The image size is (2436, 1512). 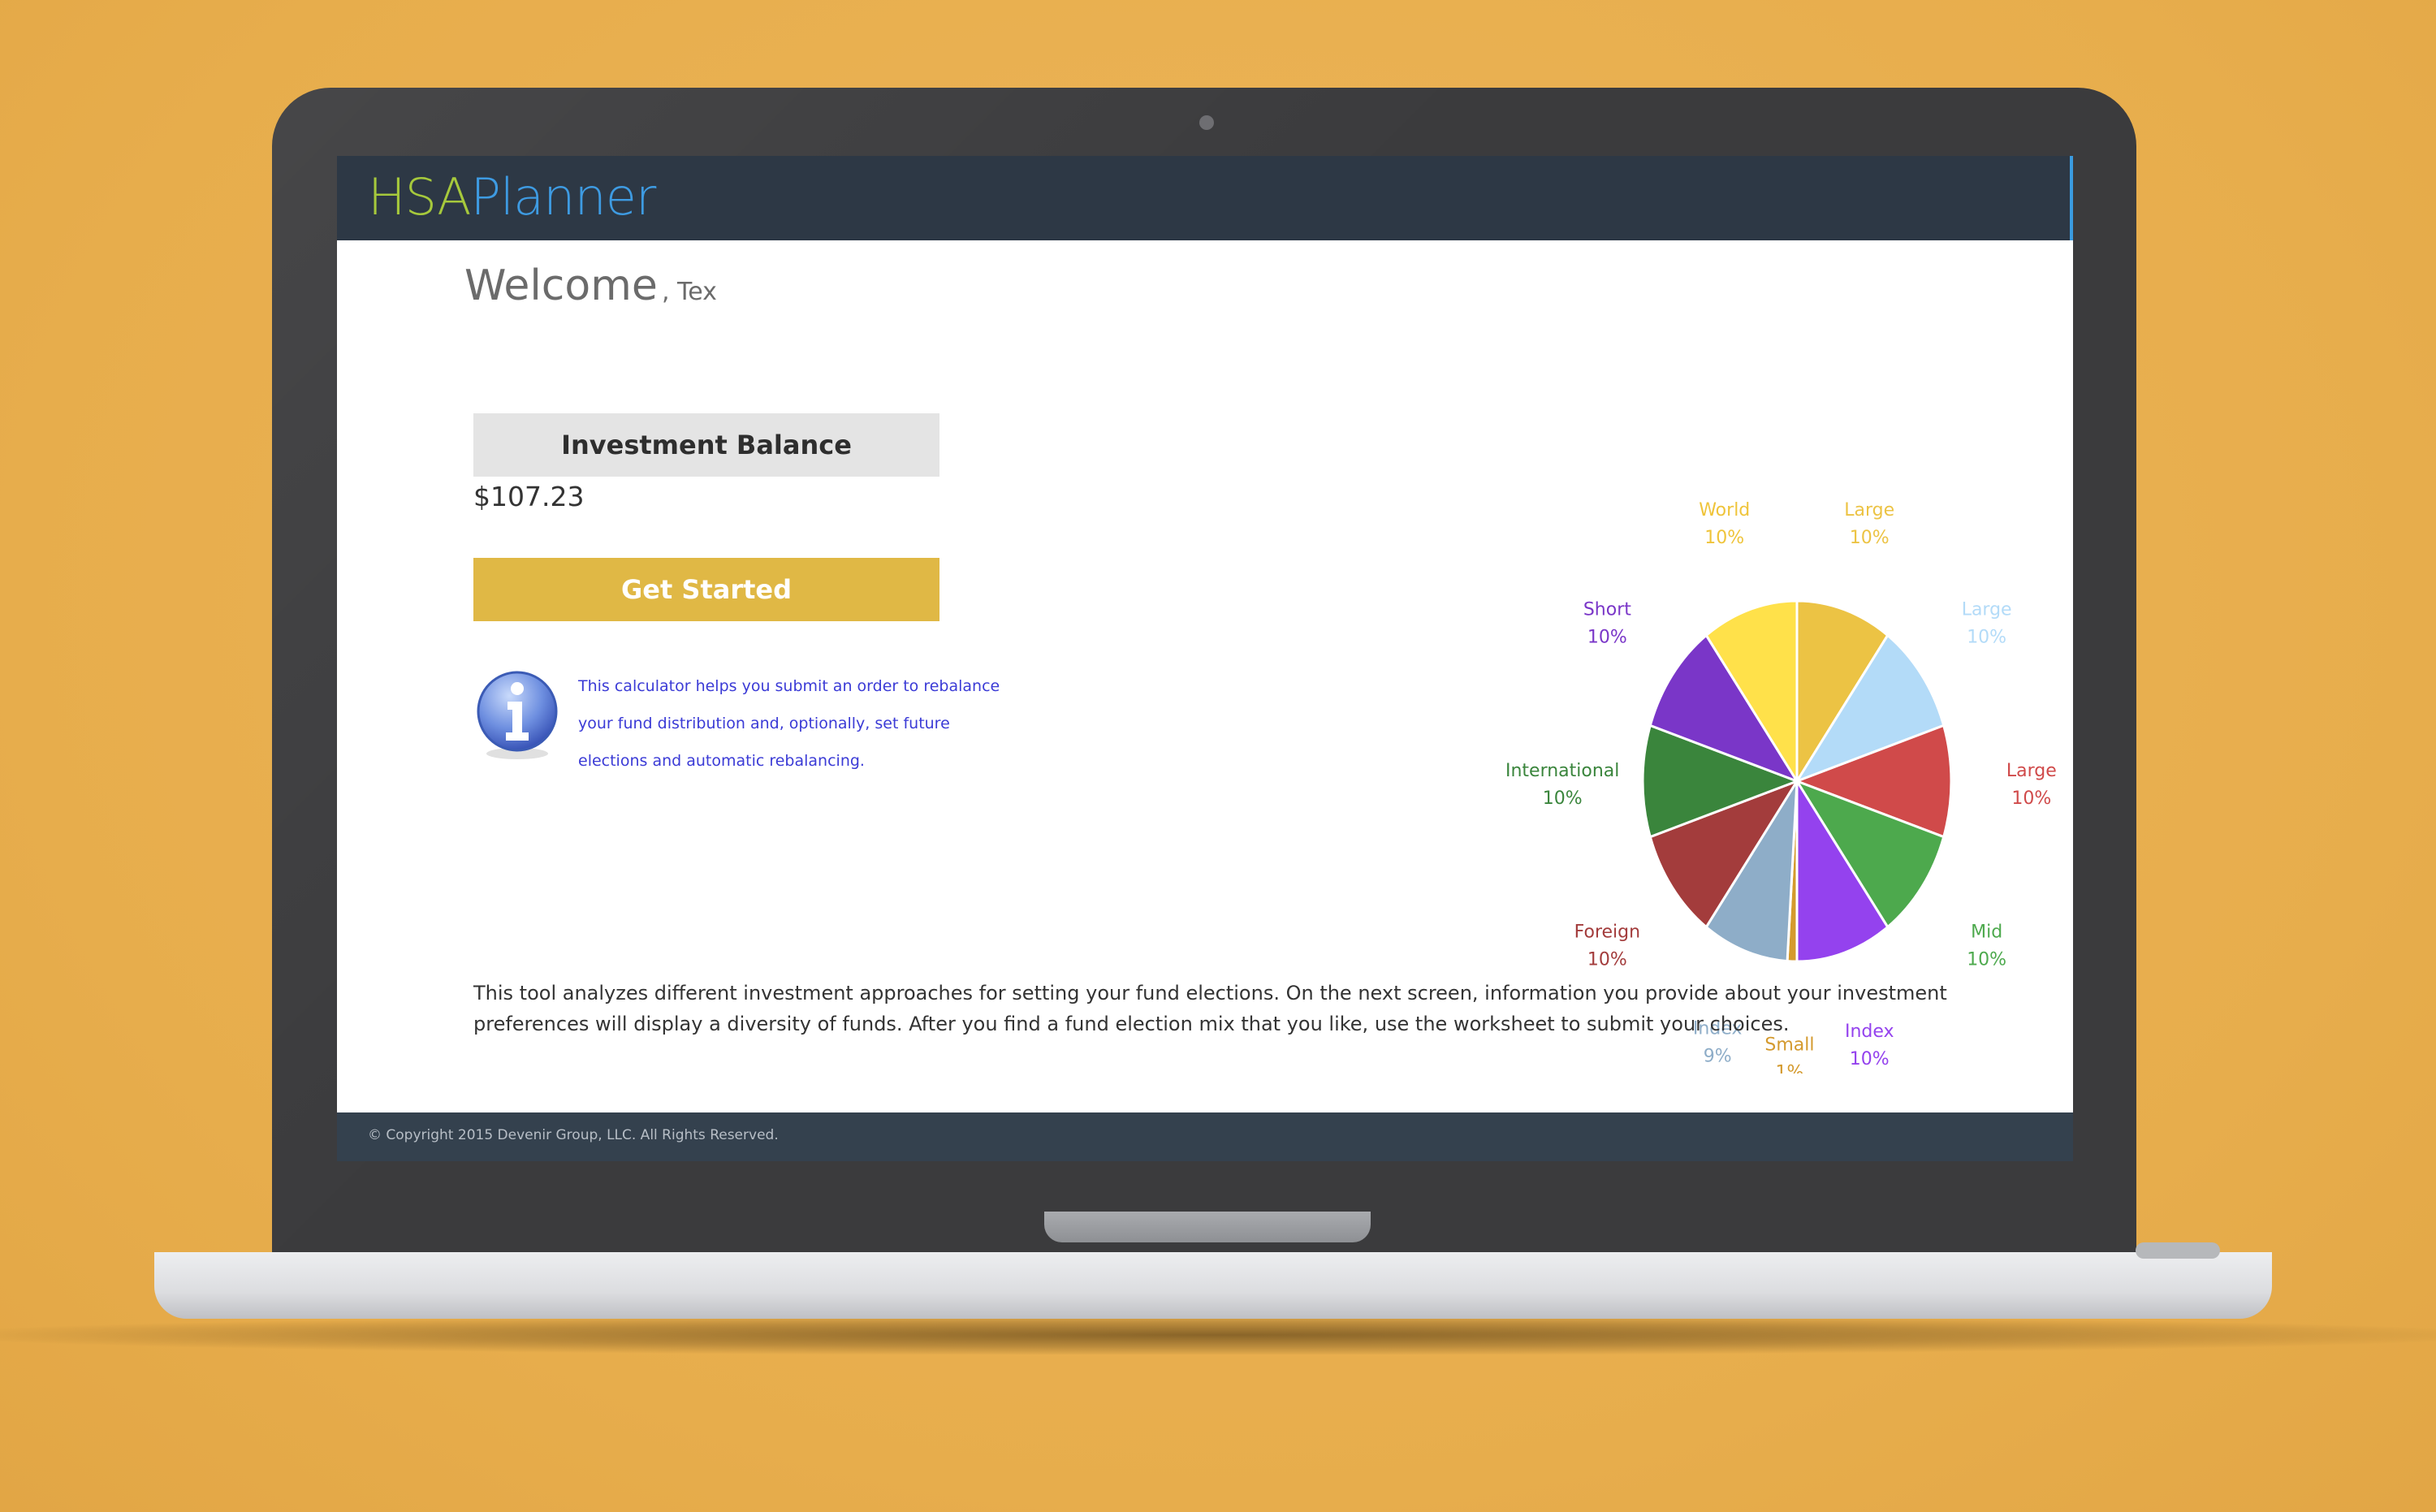 What do you see at coordinates (1207, 122) in the screenshot?
I see `camera-icon` at bounding box center [1207, 122].